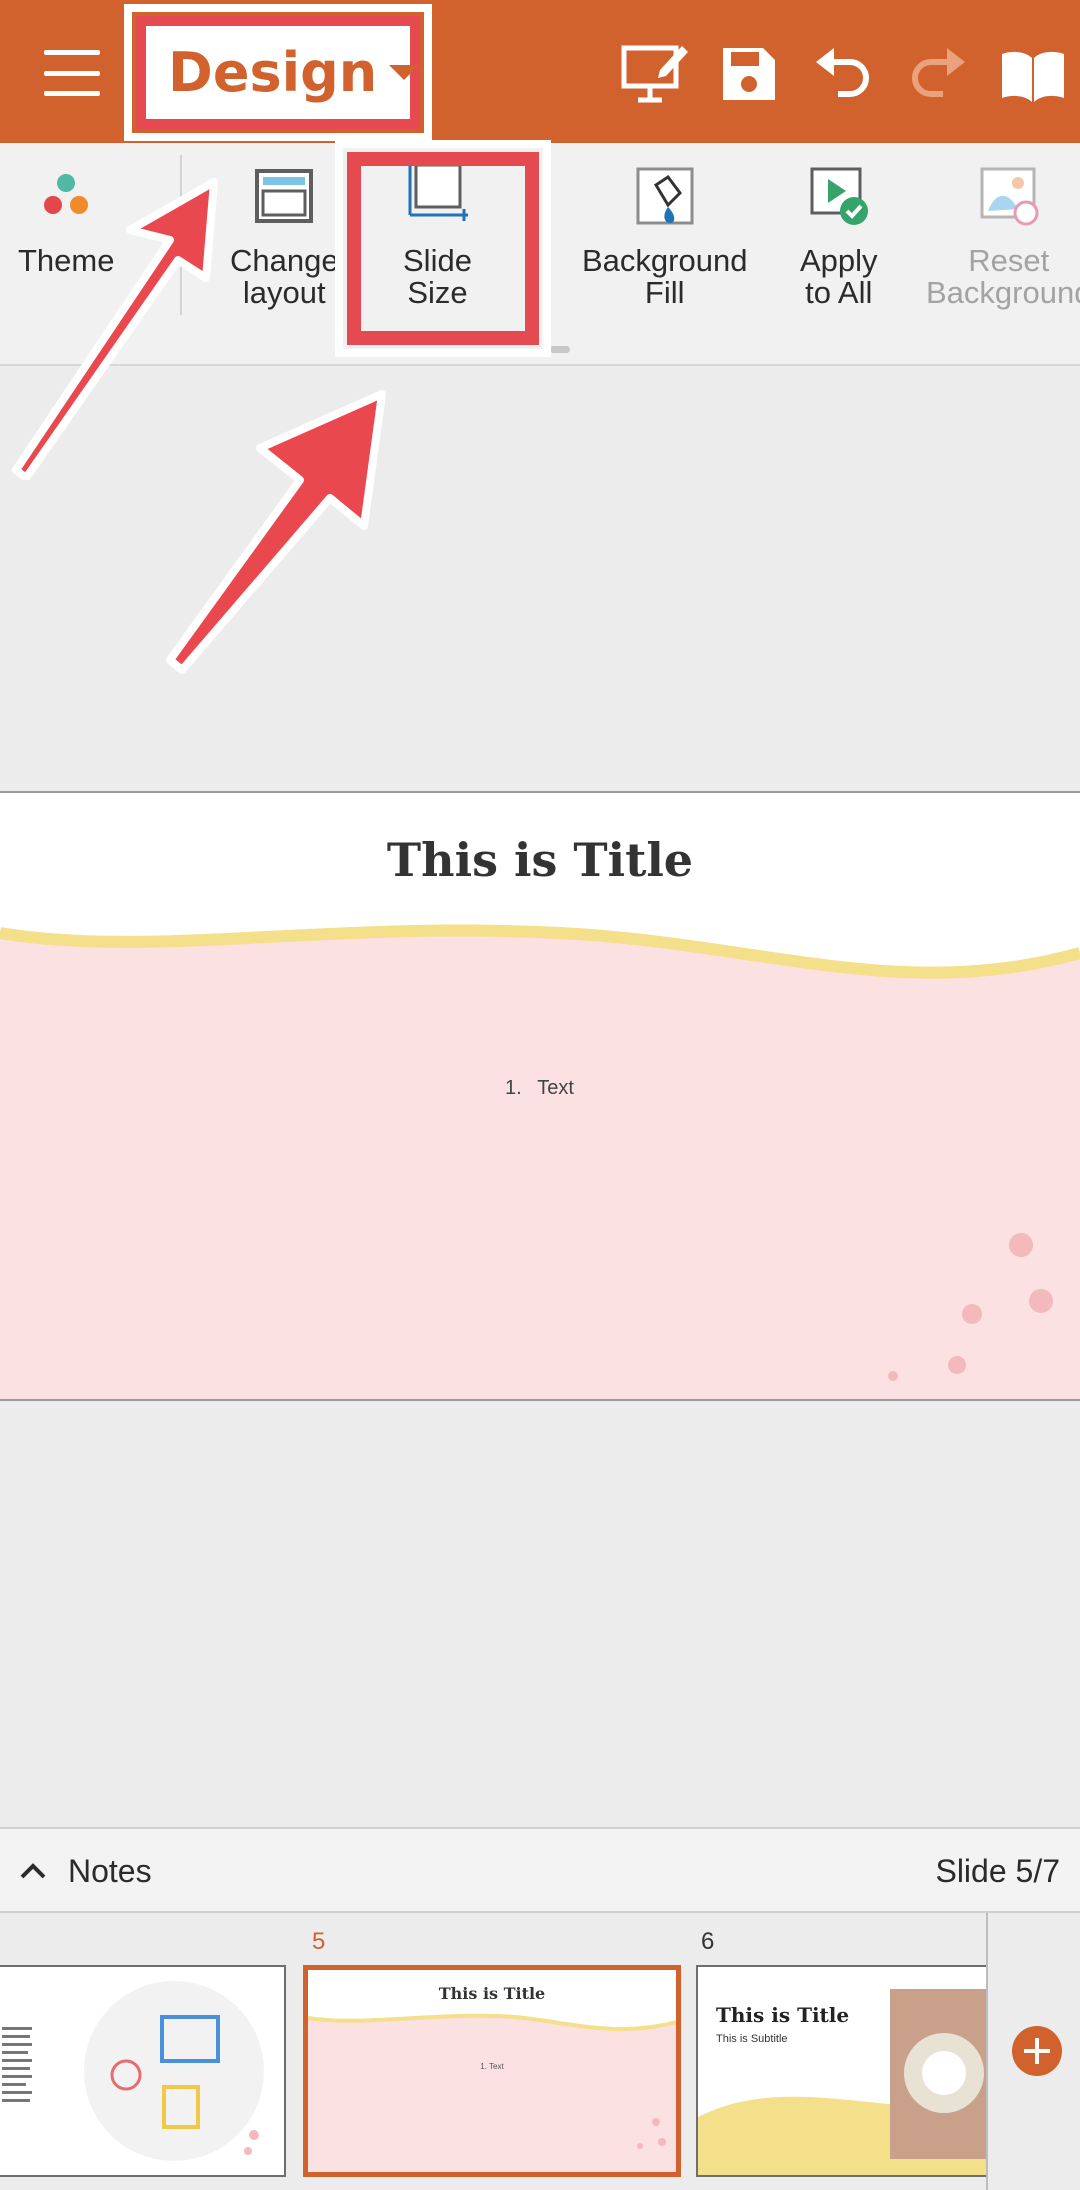 This screenshot has width=1080, height=2190. What do you see at coordinates (443, 248) in the screenshot?
I see `slide-size-highlight` at bounding box center [443, 248].